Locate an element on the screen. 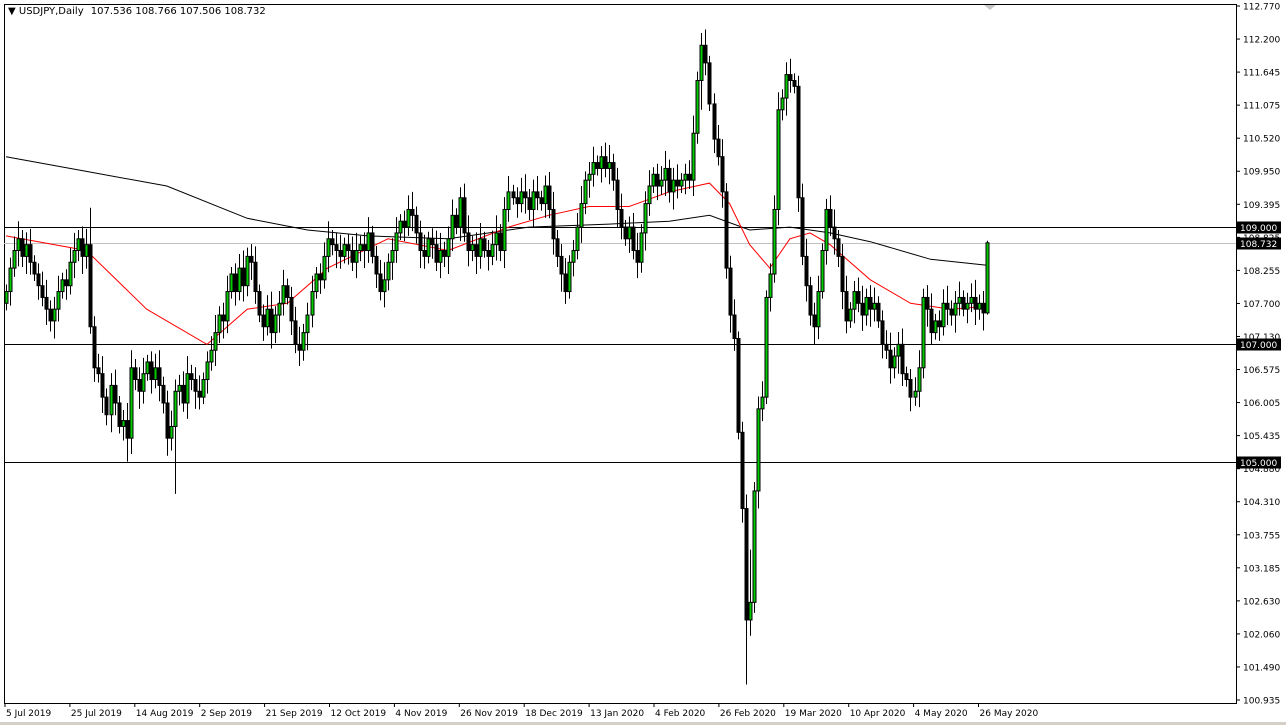  y-tick-label: 109.950 is located at coordinates (1261, 173).